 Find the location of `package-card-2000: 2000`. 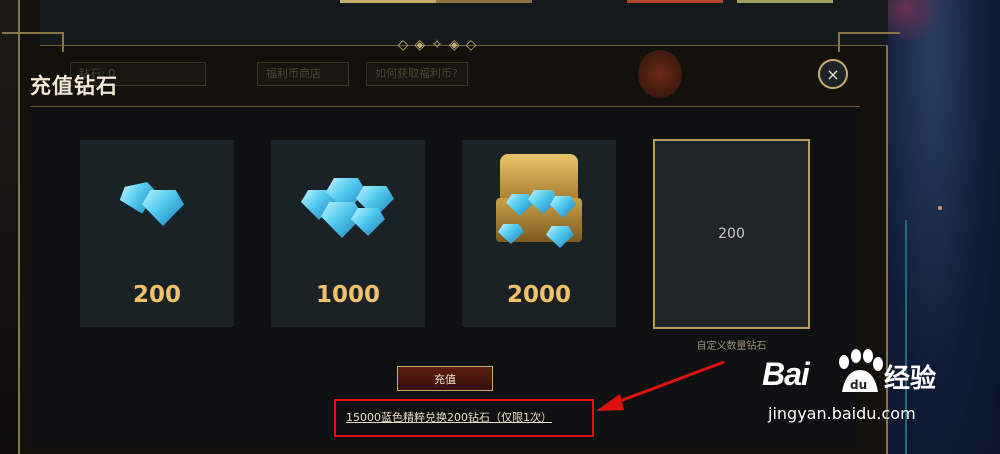

package-card-2000: 2000 is located at coordinates (539, 233).